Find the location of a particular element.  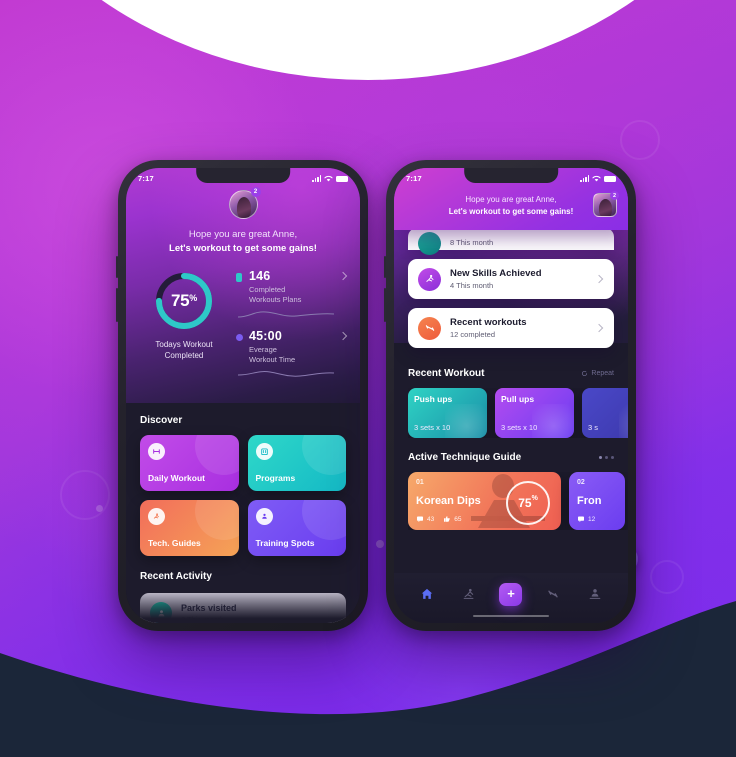

dumbbell-icon is located at coordinates (553, 594).